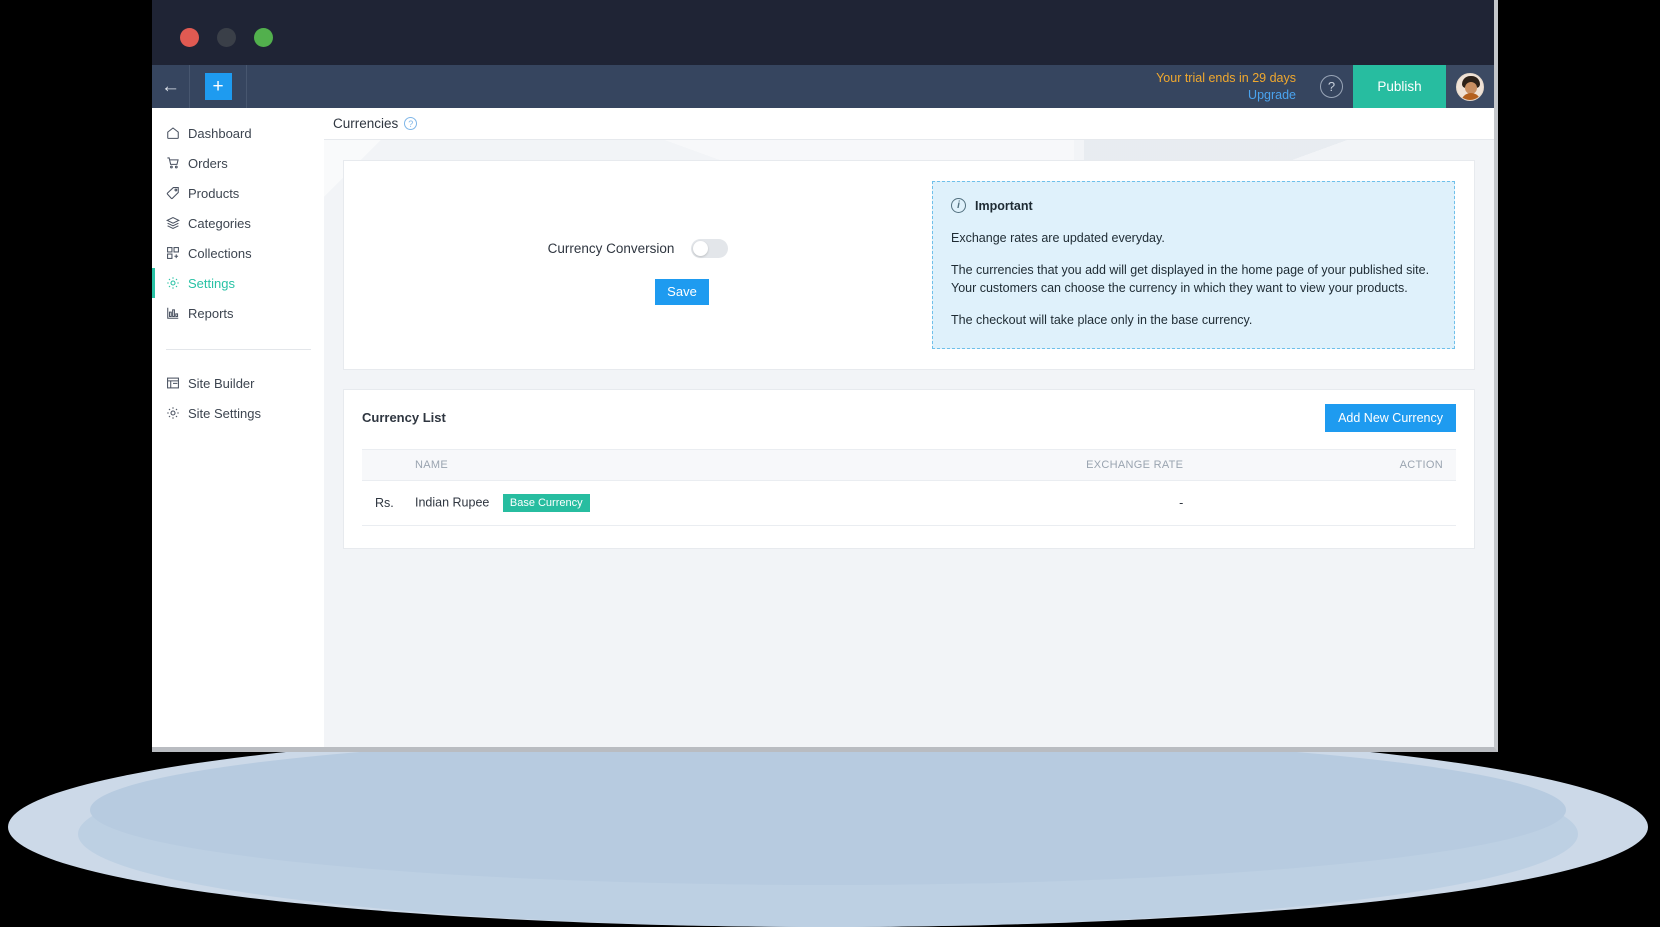 The width and height of the screenshot is (1660, 927). Describe the element at coordinates (177, 193) in the screenshot. I see `tag-icon` at that location.